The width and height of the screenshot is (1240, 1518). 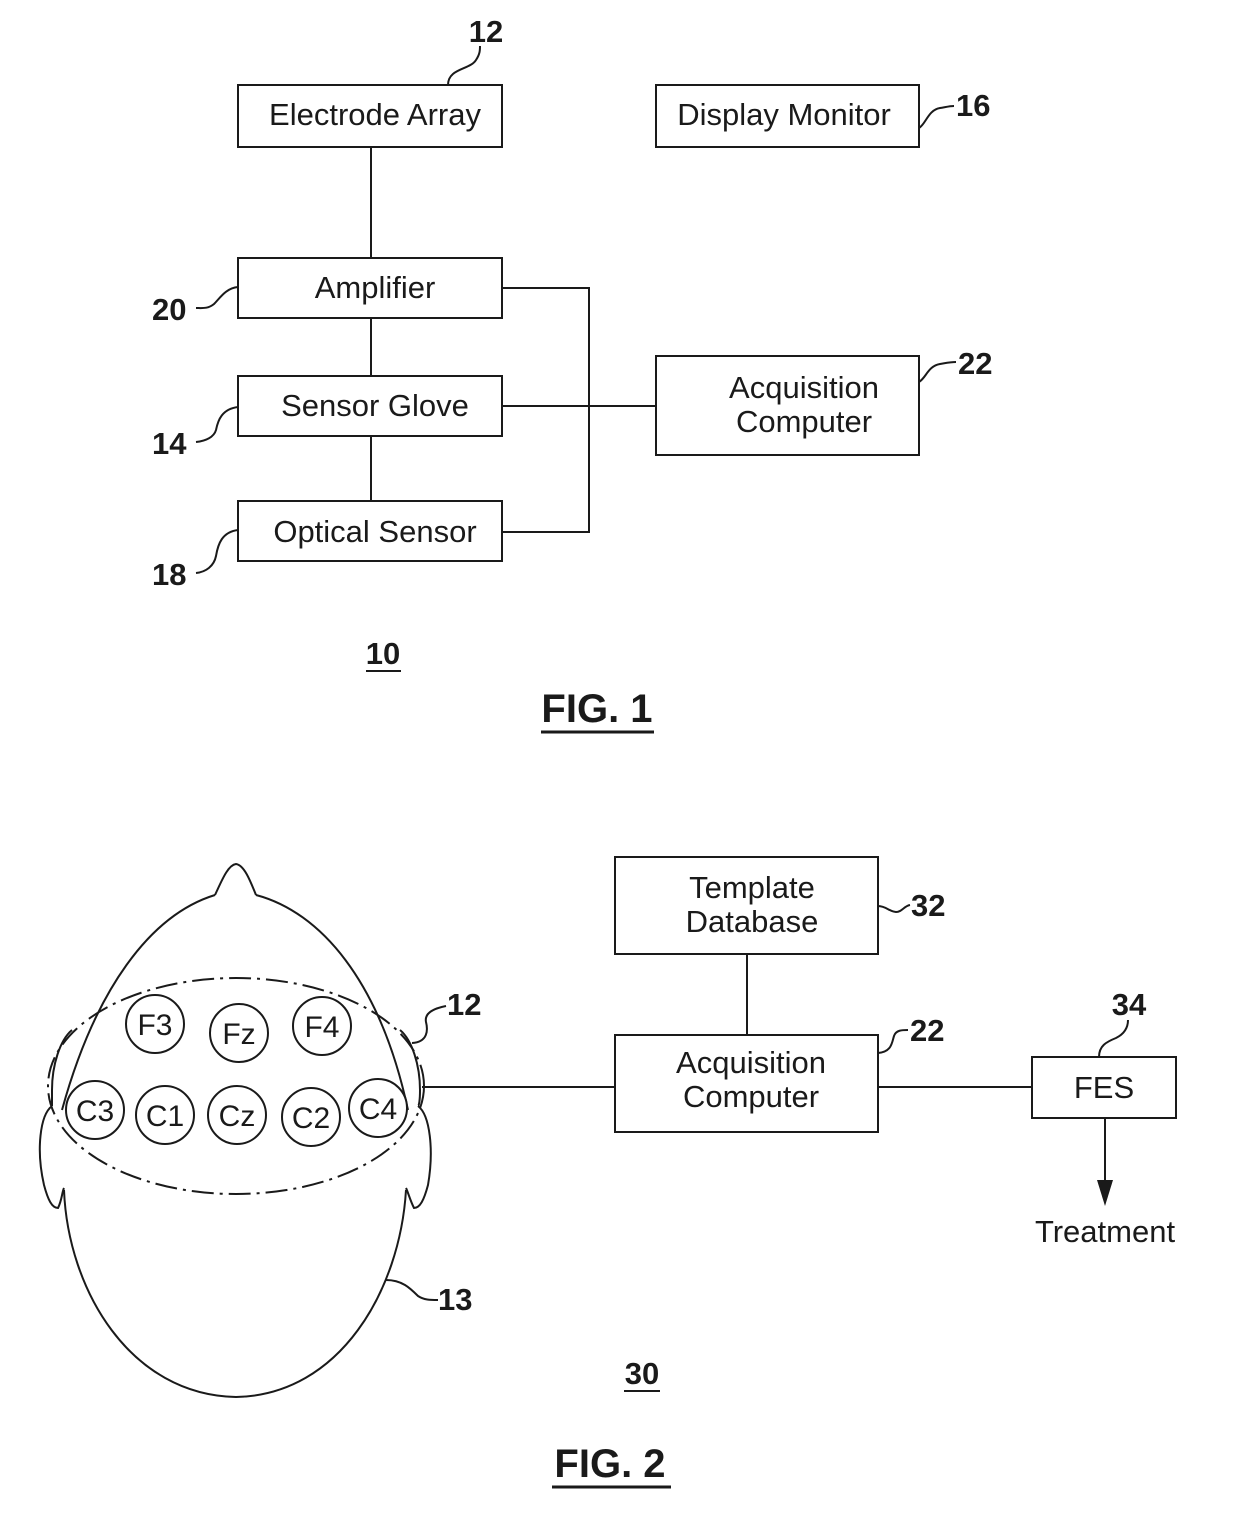 I want to click on acquisition2-line2: Computer, so click(x=751, y=1096).